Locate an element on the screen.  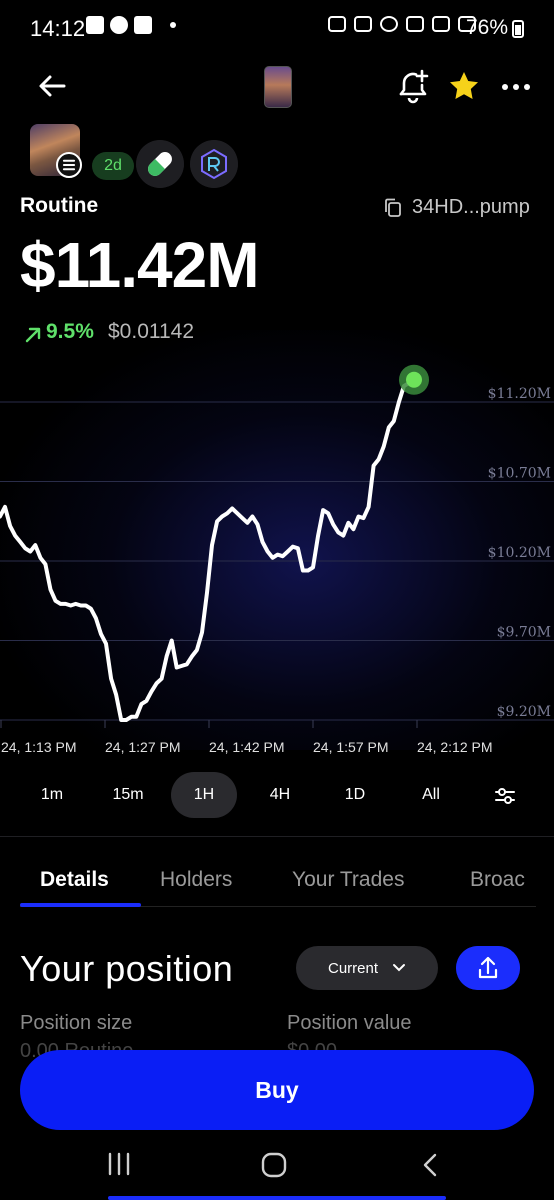
chart-settings-sliders-icon is located at coordinates (505, 796).